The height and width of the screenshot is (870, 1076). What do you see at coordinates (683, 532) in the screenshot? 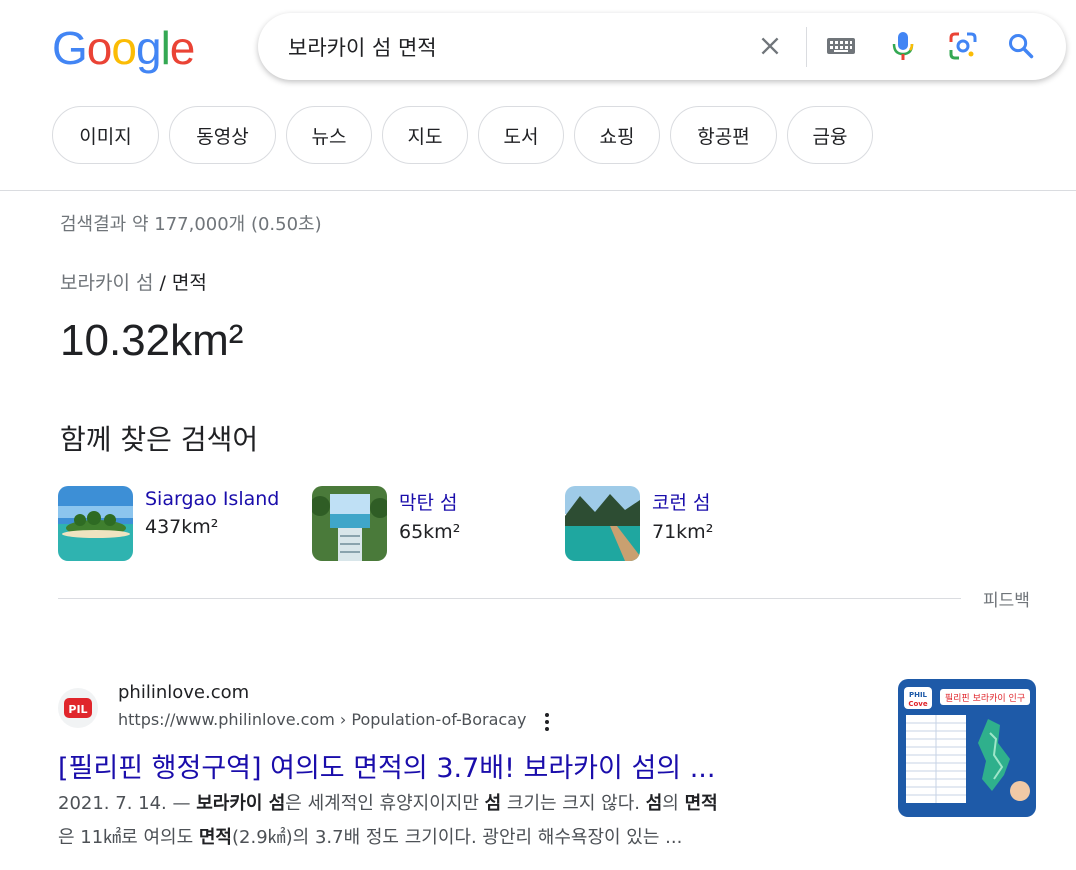
I see `related-value: 71km²` at bounding box center [683, 532].